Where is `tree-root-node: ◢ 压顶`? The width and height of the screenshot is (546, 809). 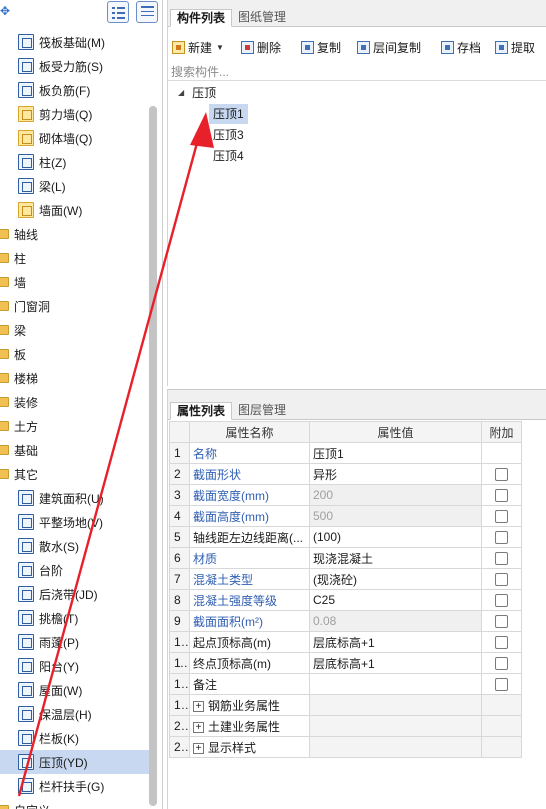
tree-root-node: ◢ 压顶 is located at coordinates (197, 92).